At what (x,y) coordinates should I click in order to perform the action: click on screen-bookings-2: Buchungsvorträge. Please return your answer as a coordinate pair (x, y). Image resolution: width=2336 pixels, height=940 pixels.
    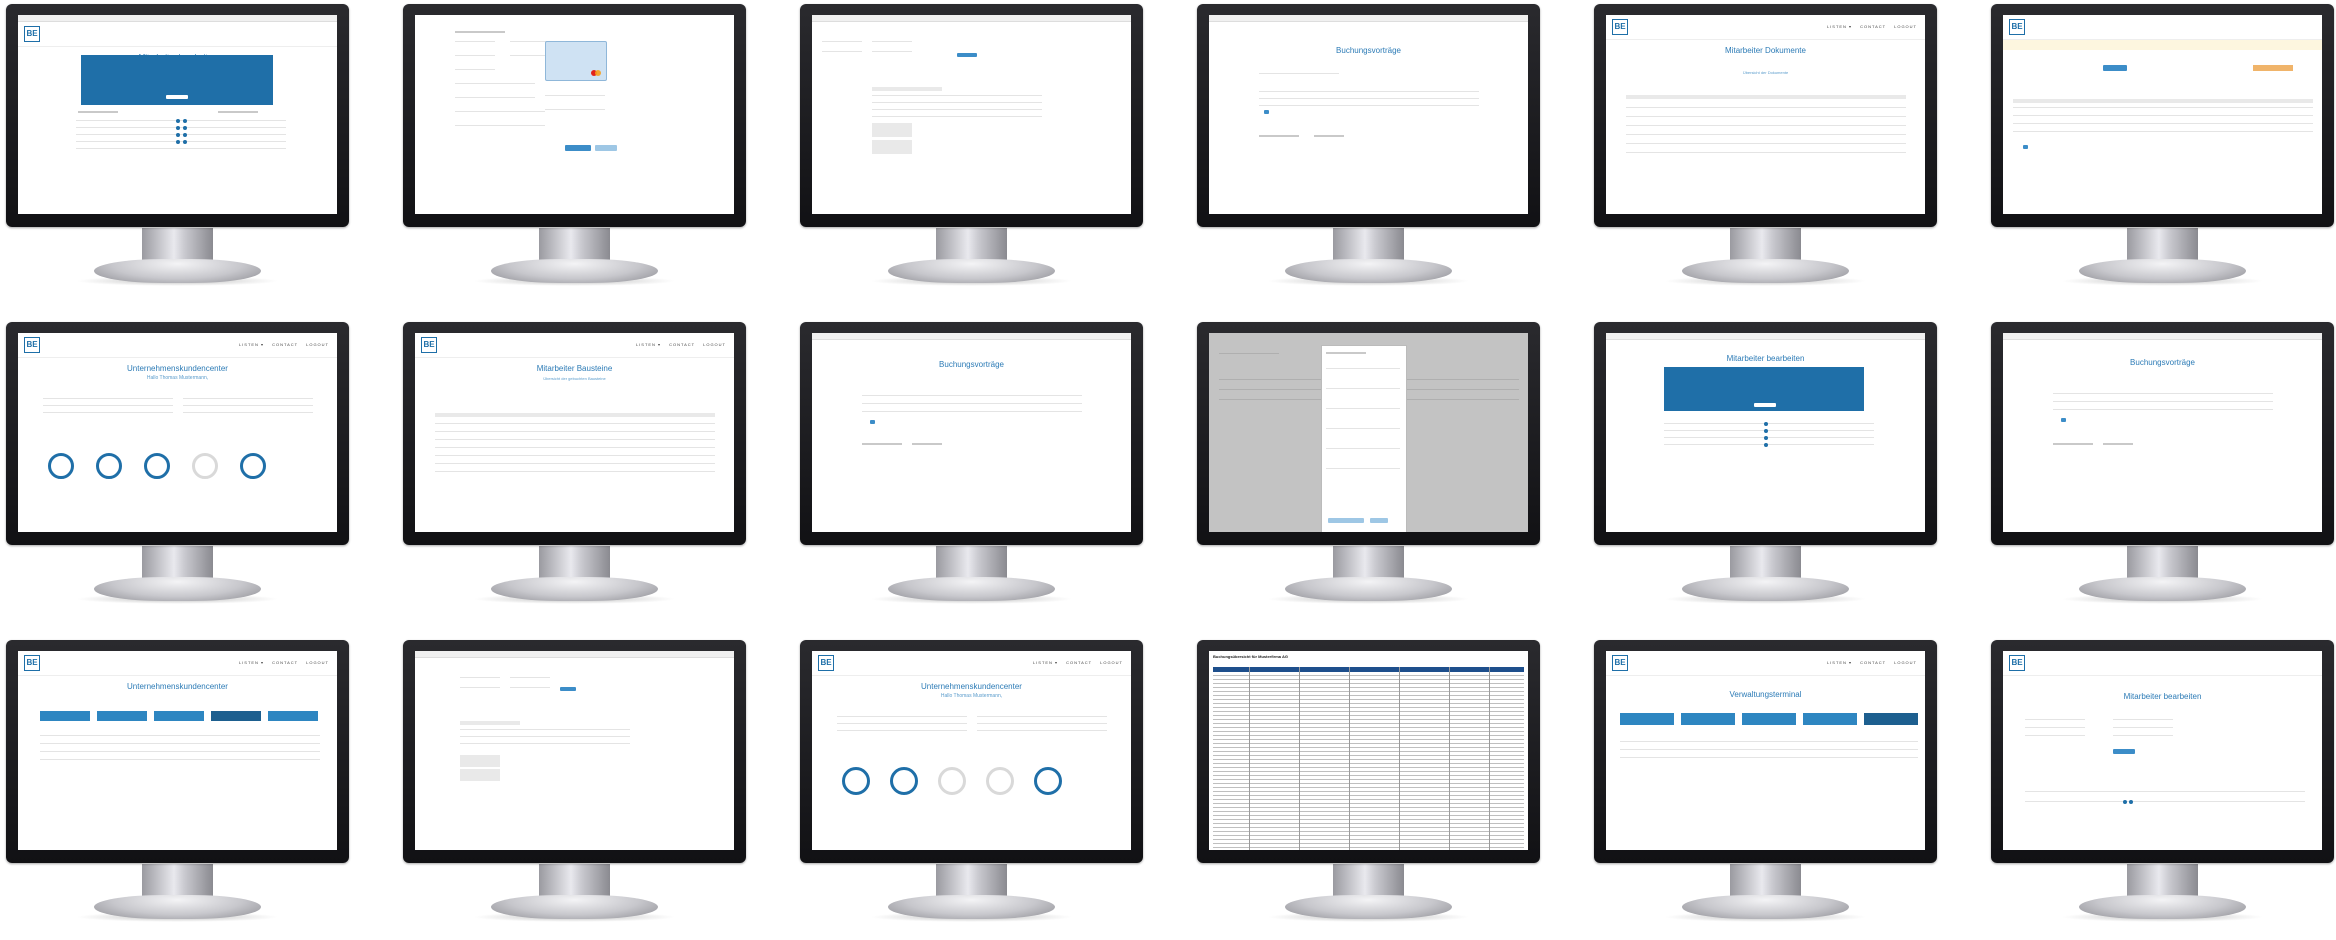
    Looking at the image, I should click on (971, 432).